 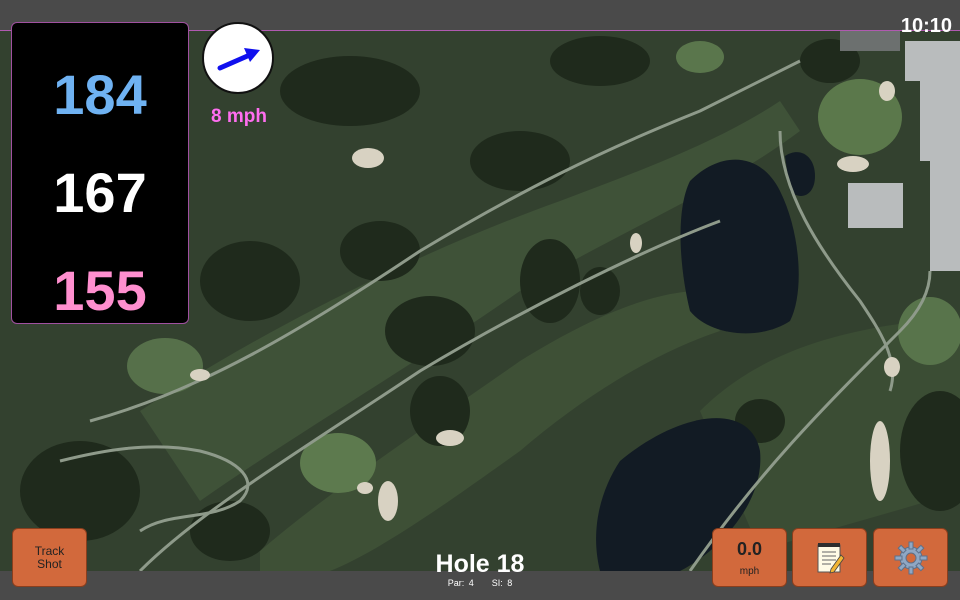 What do you see at coordinates (100, 290) in the screenshot?
I see `distance-front: 155` at bounding box center [100, 290].